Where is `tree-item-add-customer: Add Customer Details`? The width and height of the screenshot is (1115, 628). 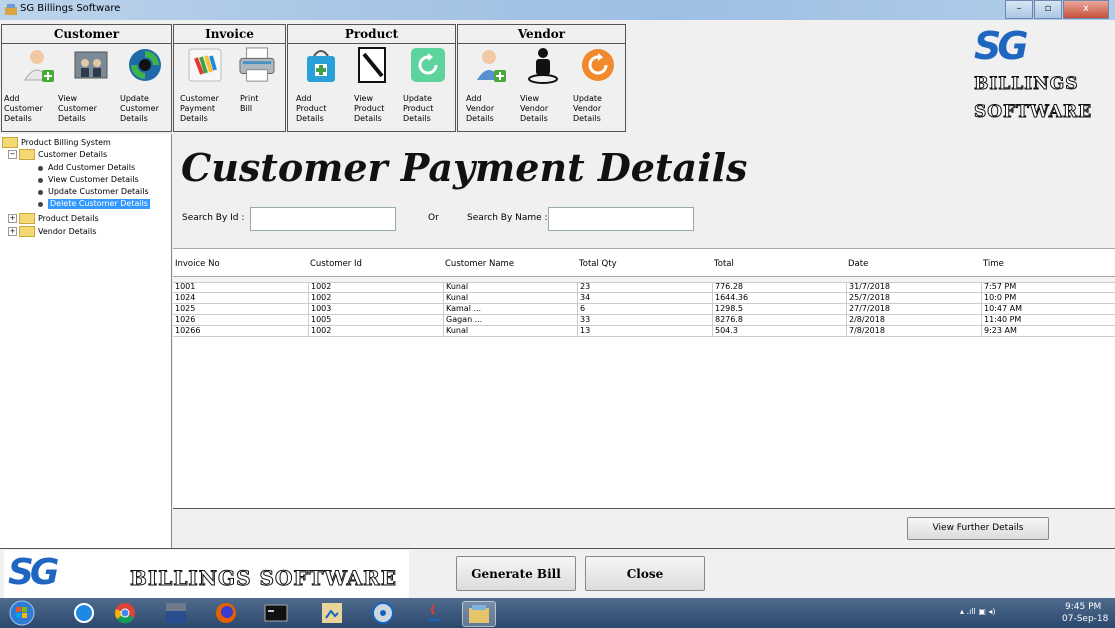
tree-item-add-customer: Add Customer Details is located at coordinates (86, 168).